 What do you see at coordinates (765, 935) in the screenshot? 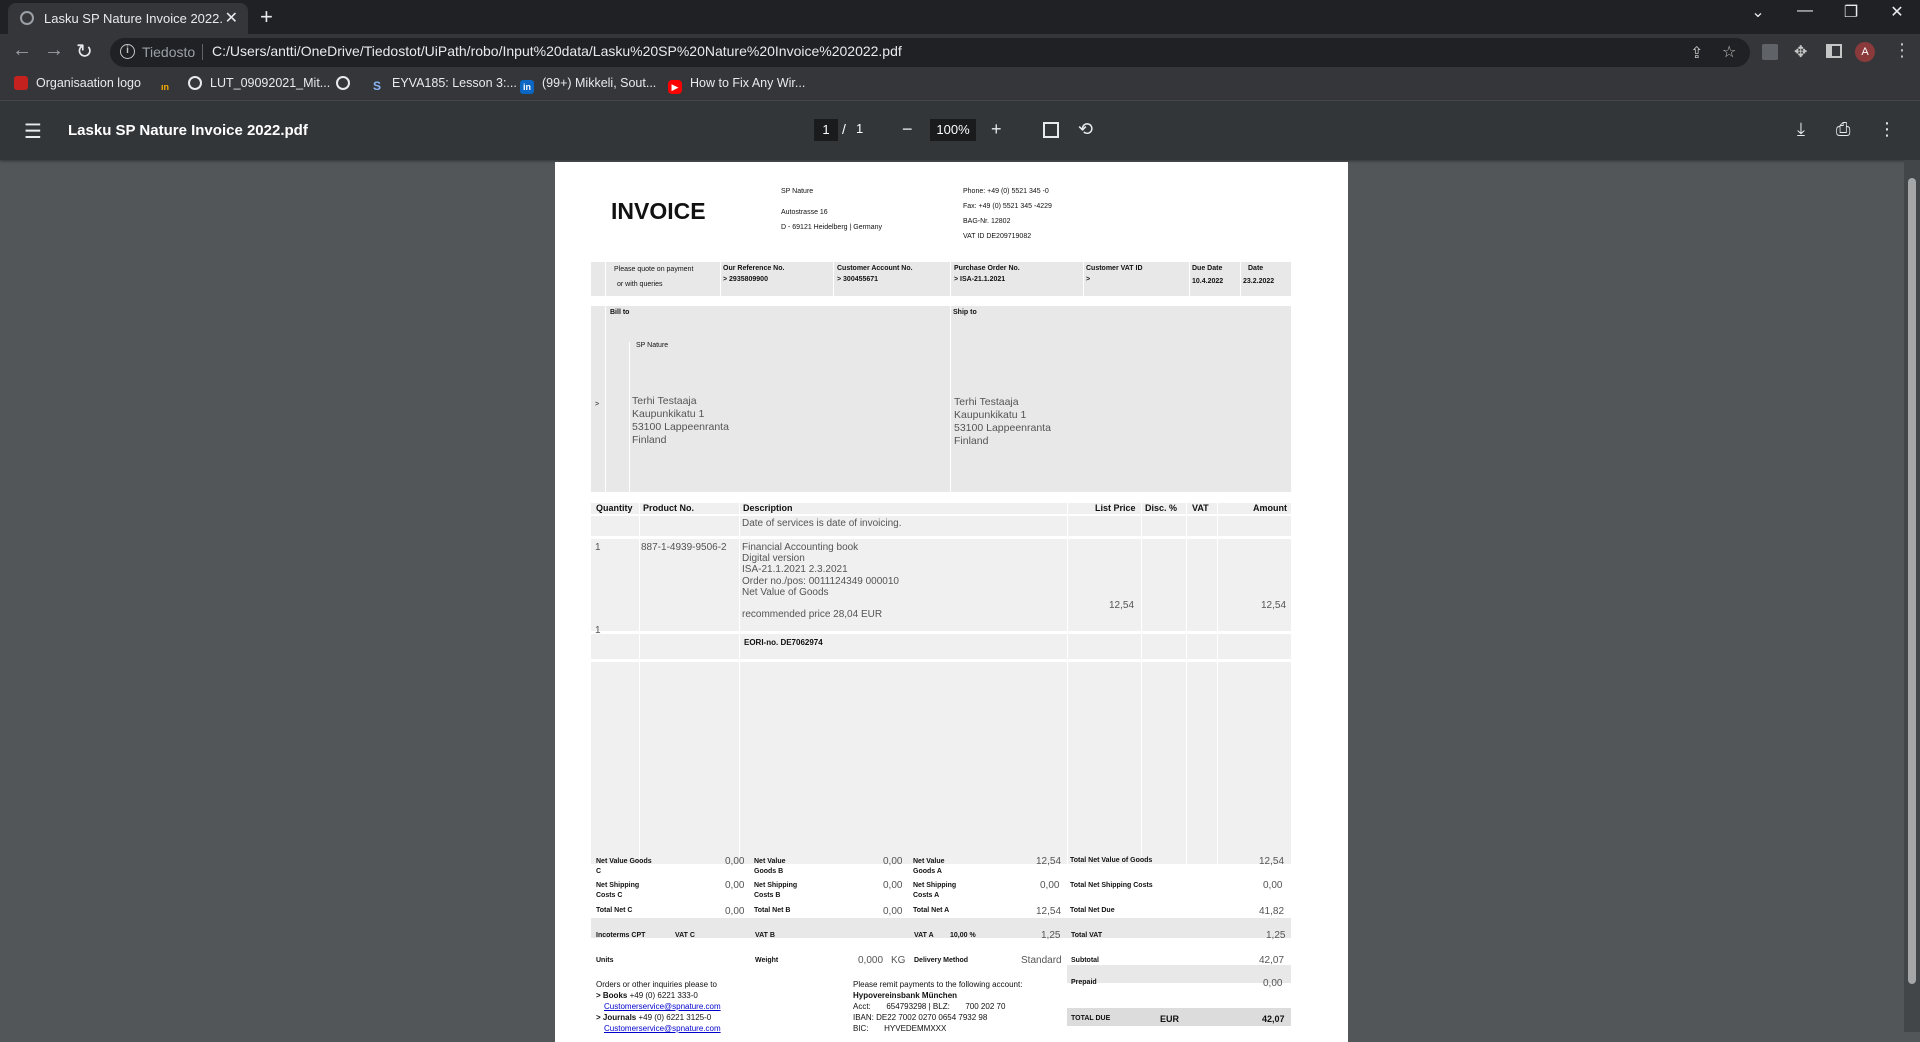
I see `vat-b-label: VAT B` at bounding box center [765, 935].